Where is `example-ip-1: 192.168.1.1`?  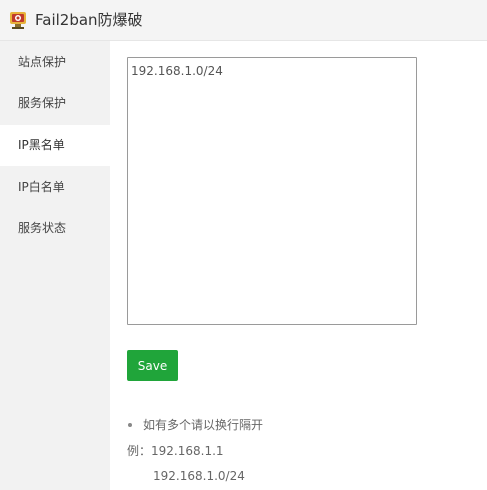
example-ip-1: 192.168.1.1 is located at coordinates (187, 451).